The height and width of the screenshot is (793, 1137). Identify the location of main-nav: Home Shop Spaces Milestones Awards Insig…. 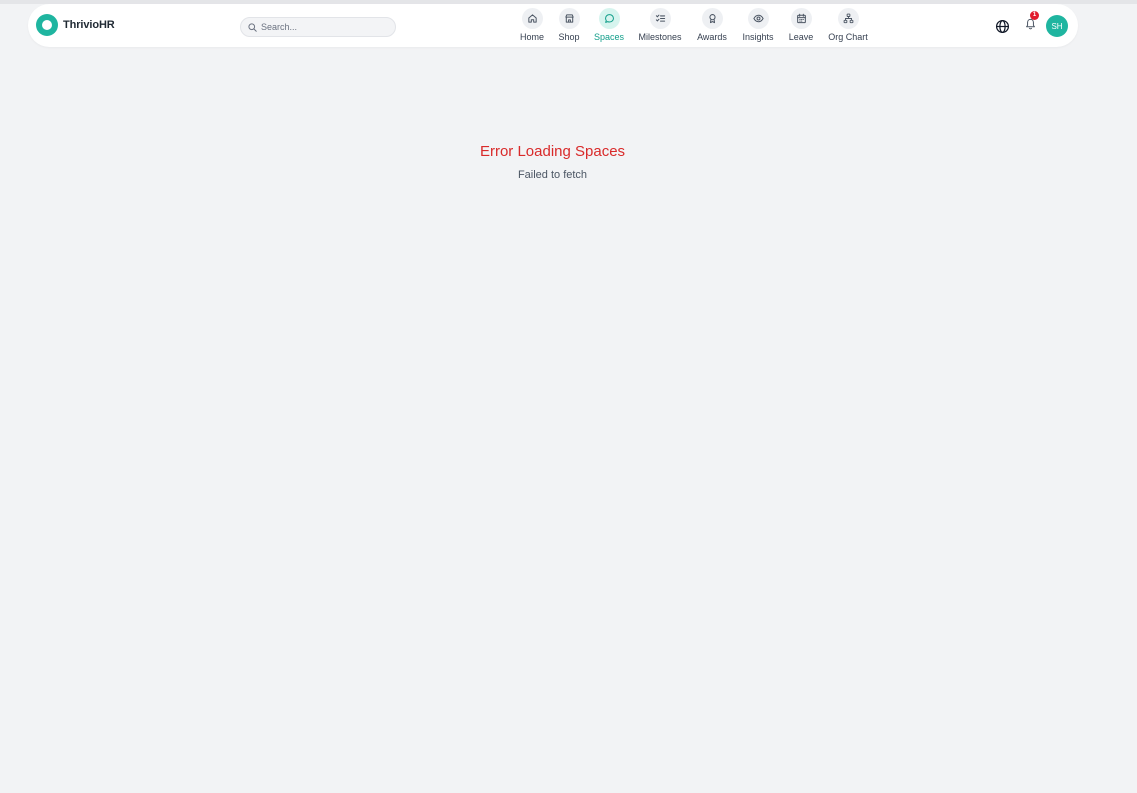
(695, 26).